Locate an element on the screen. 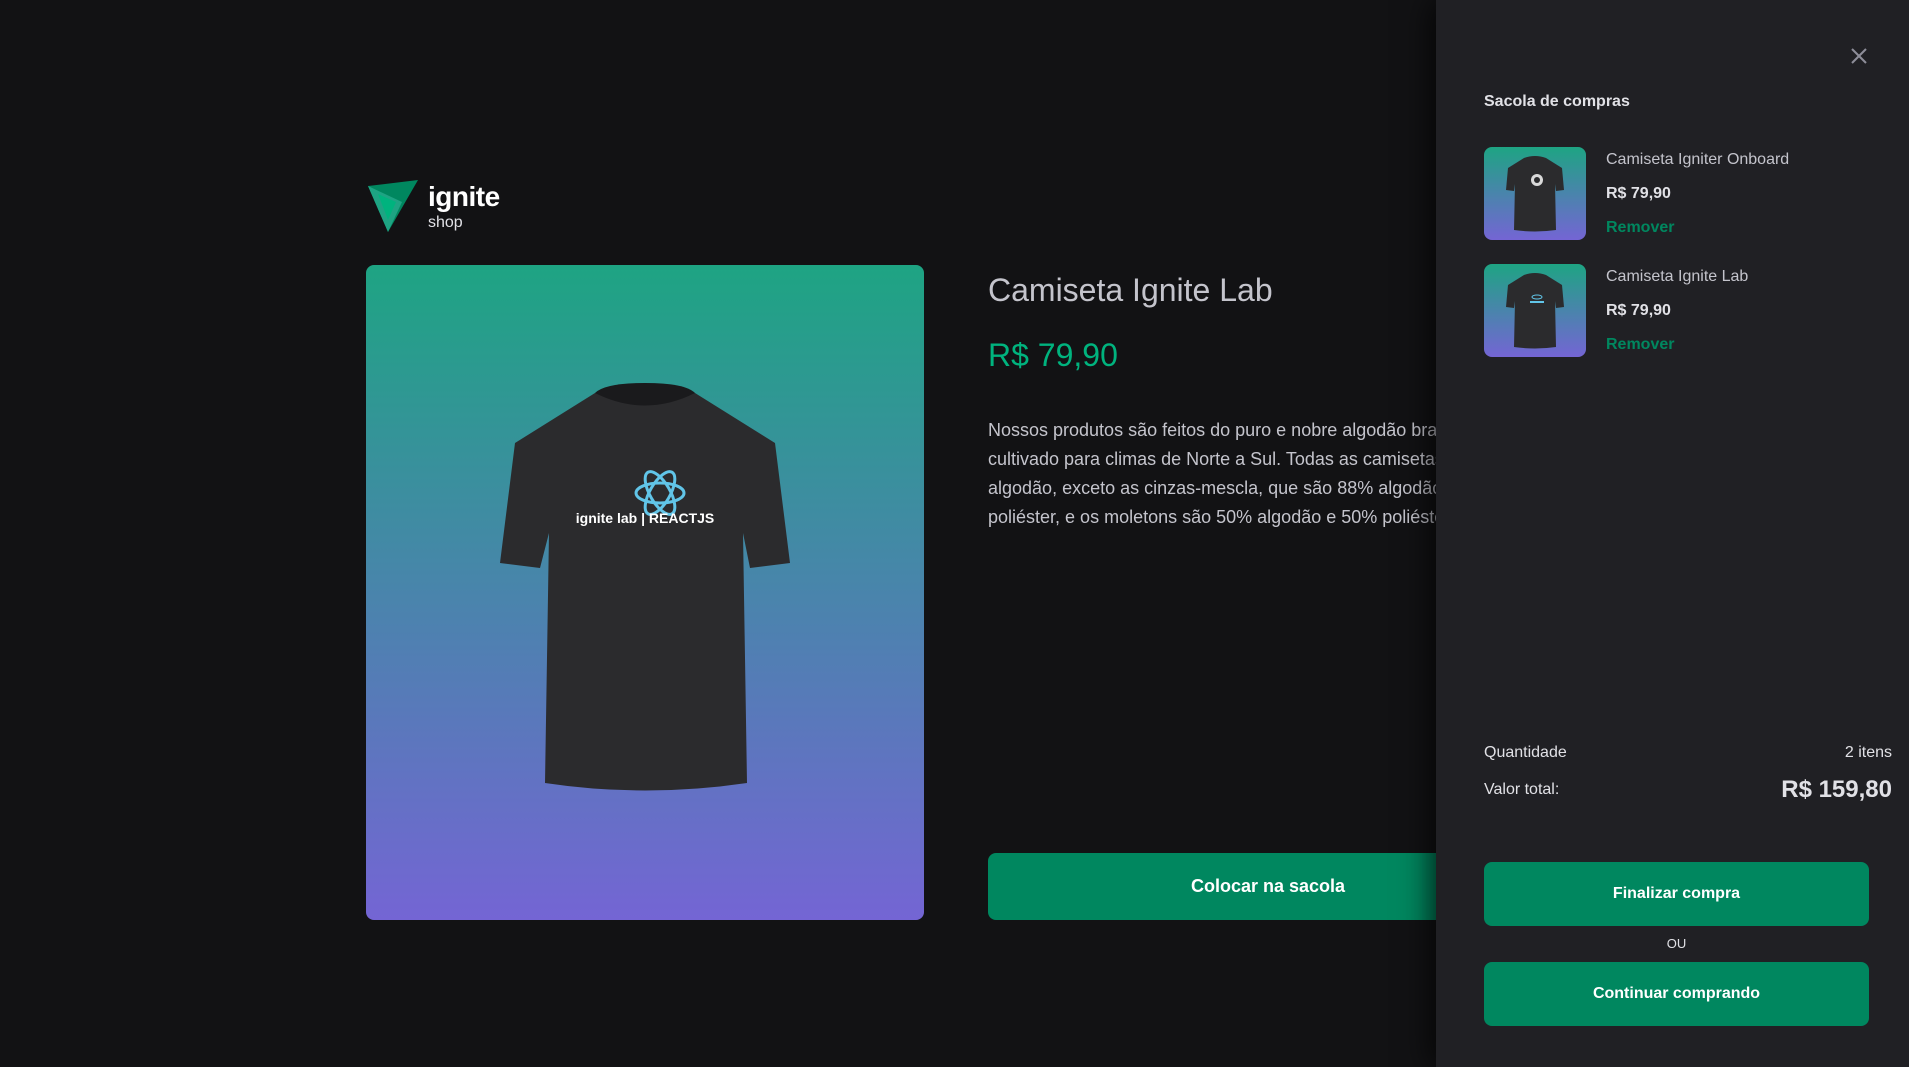 The image size is (1909, 1067). or-separator: OU is located at coordinates (1676, 943).